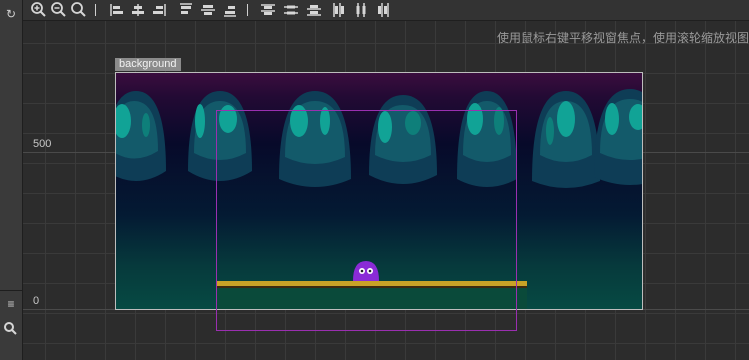 This screenshot has width=749, height=360. Describe the element at coordinates (117, 10) in the screenshot. I see `align-left-icon` at that location.